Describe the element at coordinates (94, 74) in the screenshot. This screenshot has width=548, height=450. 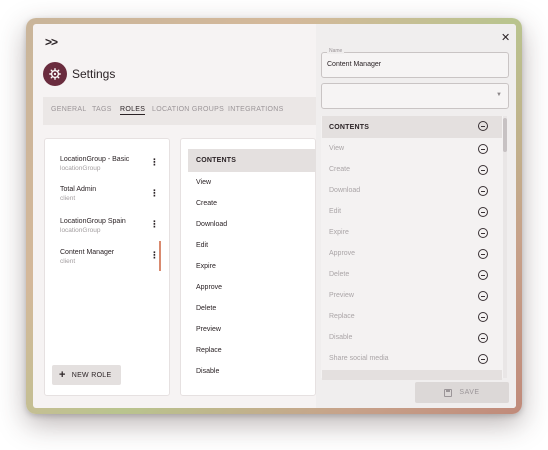
I see `page-title: Settings` at that location.